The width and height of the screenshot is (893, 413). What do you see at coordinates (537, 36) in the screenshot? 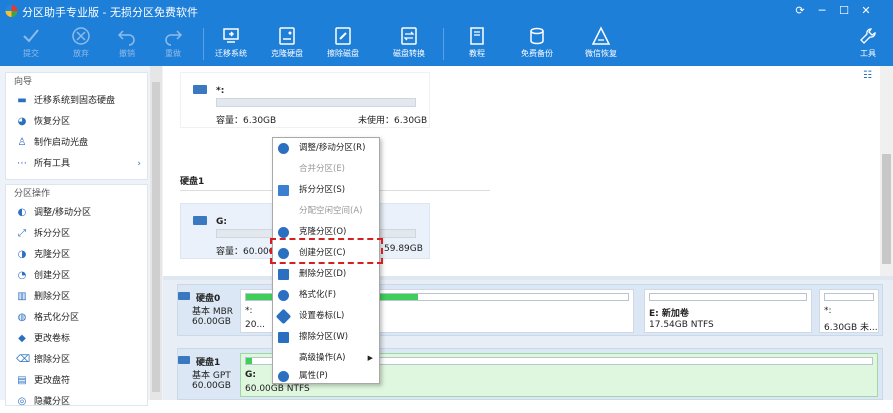
I see `backup-icon` at bounding box center [537, 36].